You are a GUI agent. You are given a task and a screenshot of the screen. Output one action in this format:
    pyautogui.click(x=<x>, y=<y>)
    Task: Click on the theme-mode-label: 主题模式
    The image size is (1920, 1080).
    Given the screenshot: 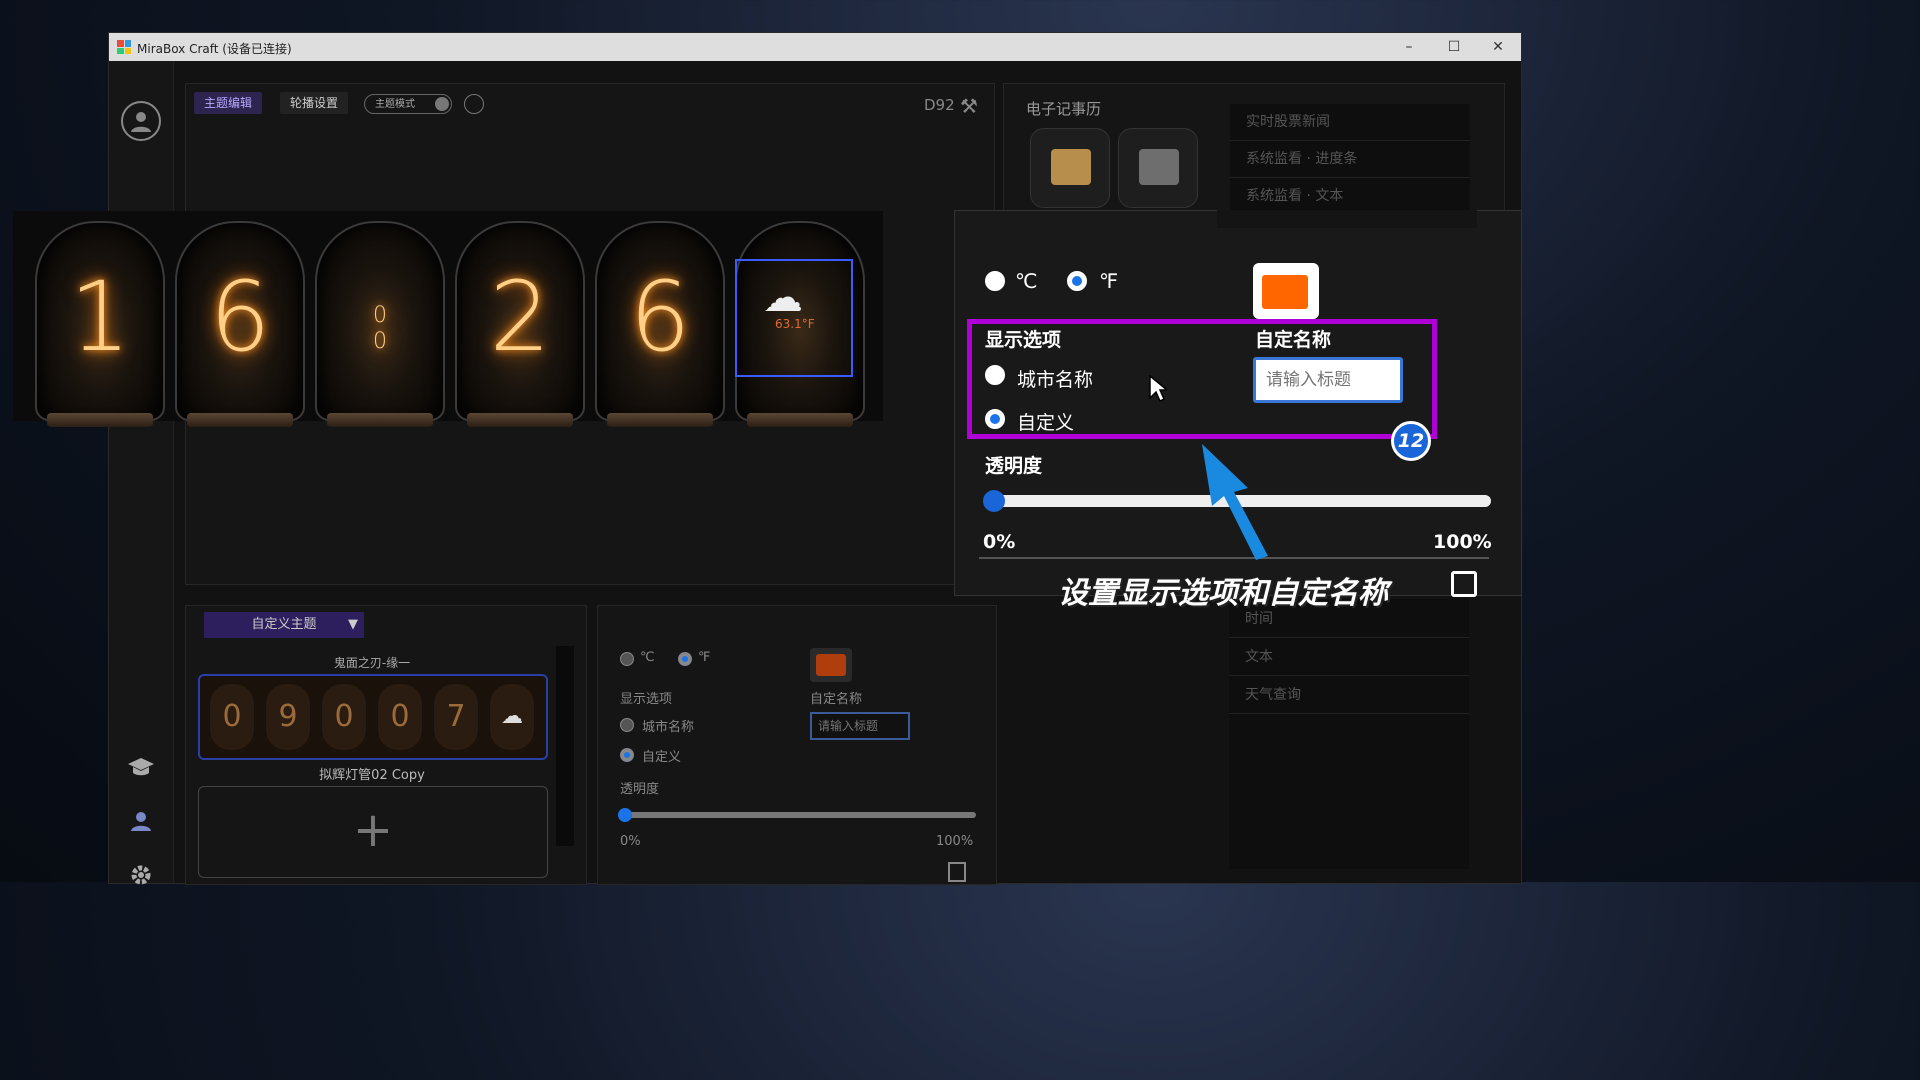 What is the action you would take?
    pyautogui.click(x=395, y=104)
    